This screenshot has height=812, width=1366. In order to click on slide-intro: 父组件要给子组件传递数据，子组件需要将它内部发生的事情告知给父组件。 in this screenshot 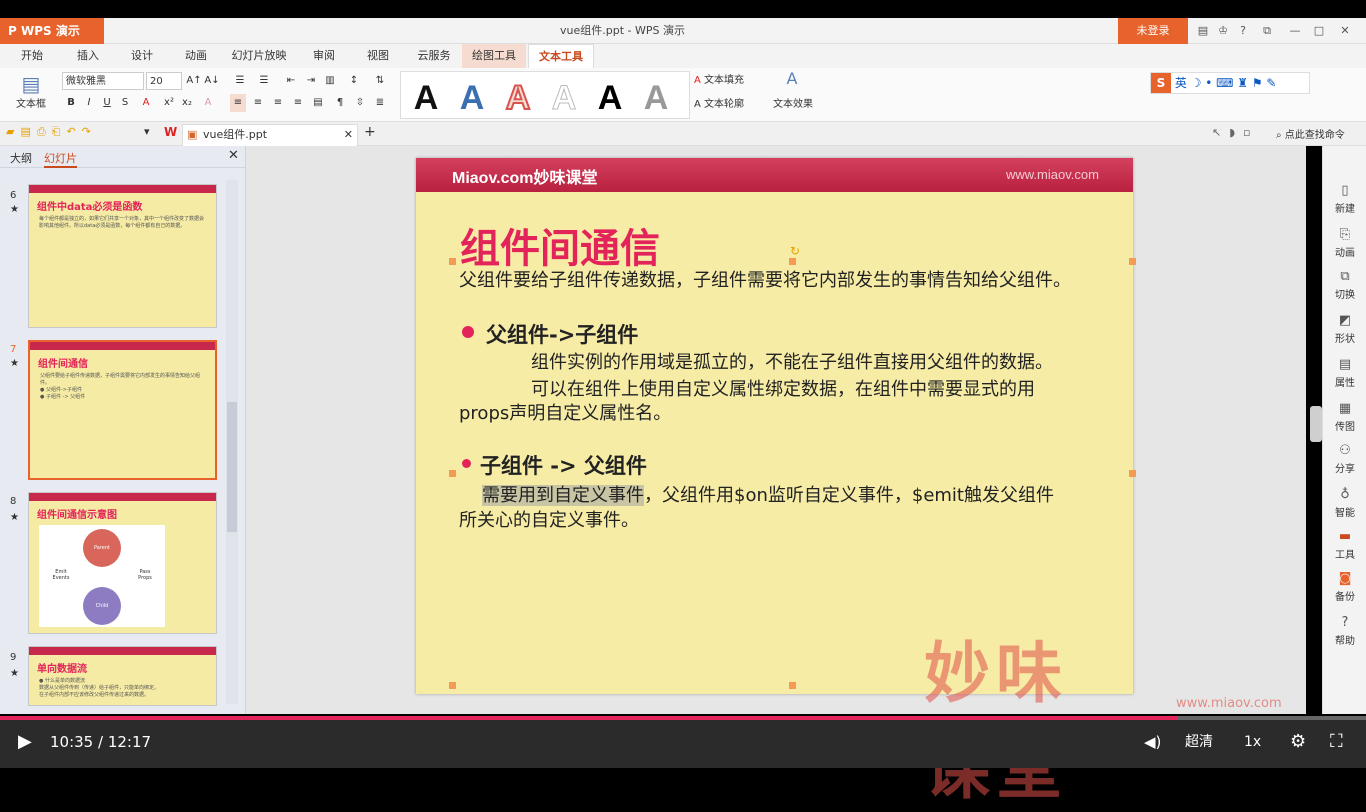, I will do `click(765, 279)`.